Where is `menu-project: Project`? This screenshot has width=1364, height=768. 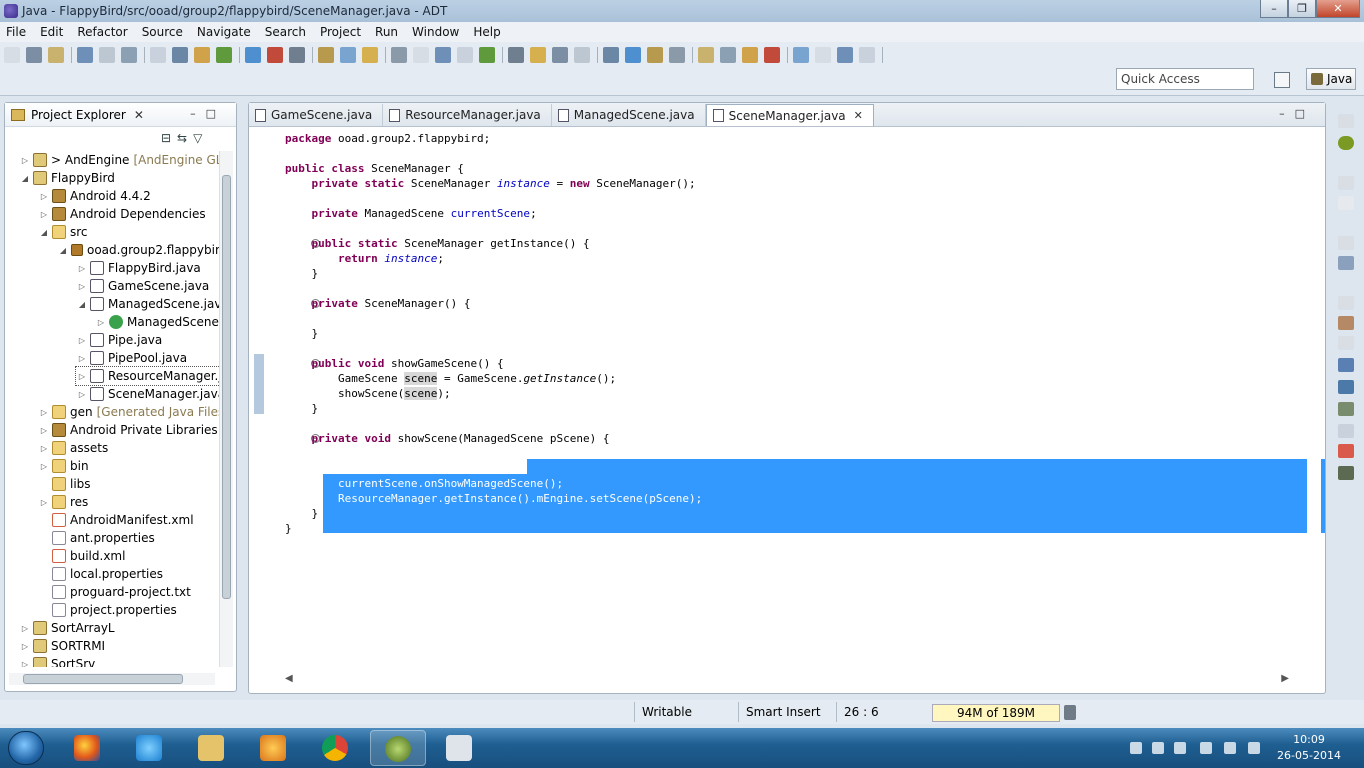 menu-project: Project is located at coordinates (340, 32).